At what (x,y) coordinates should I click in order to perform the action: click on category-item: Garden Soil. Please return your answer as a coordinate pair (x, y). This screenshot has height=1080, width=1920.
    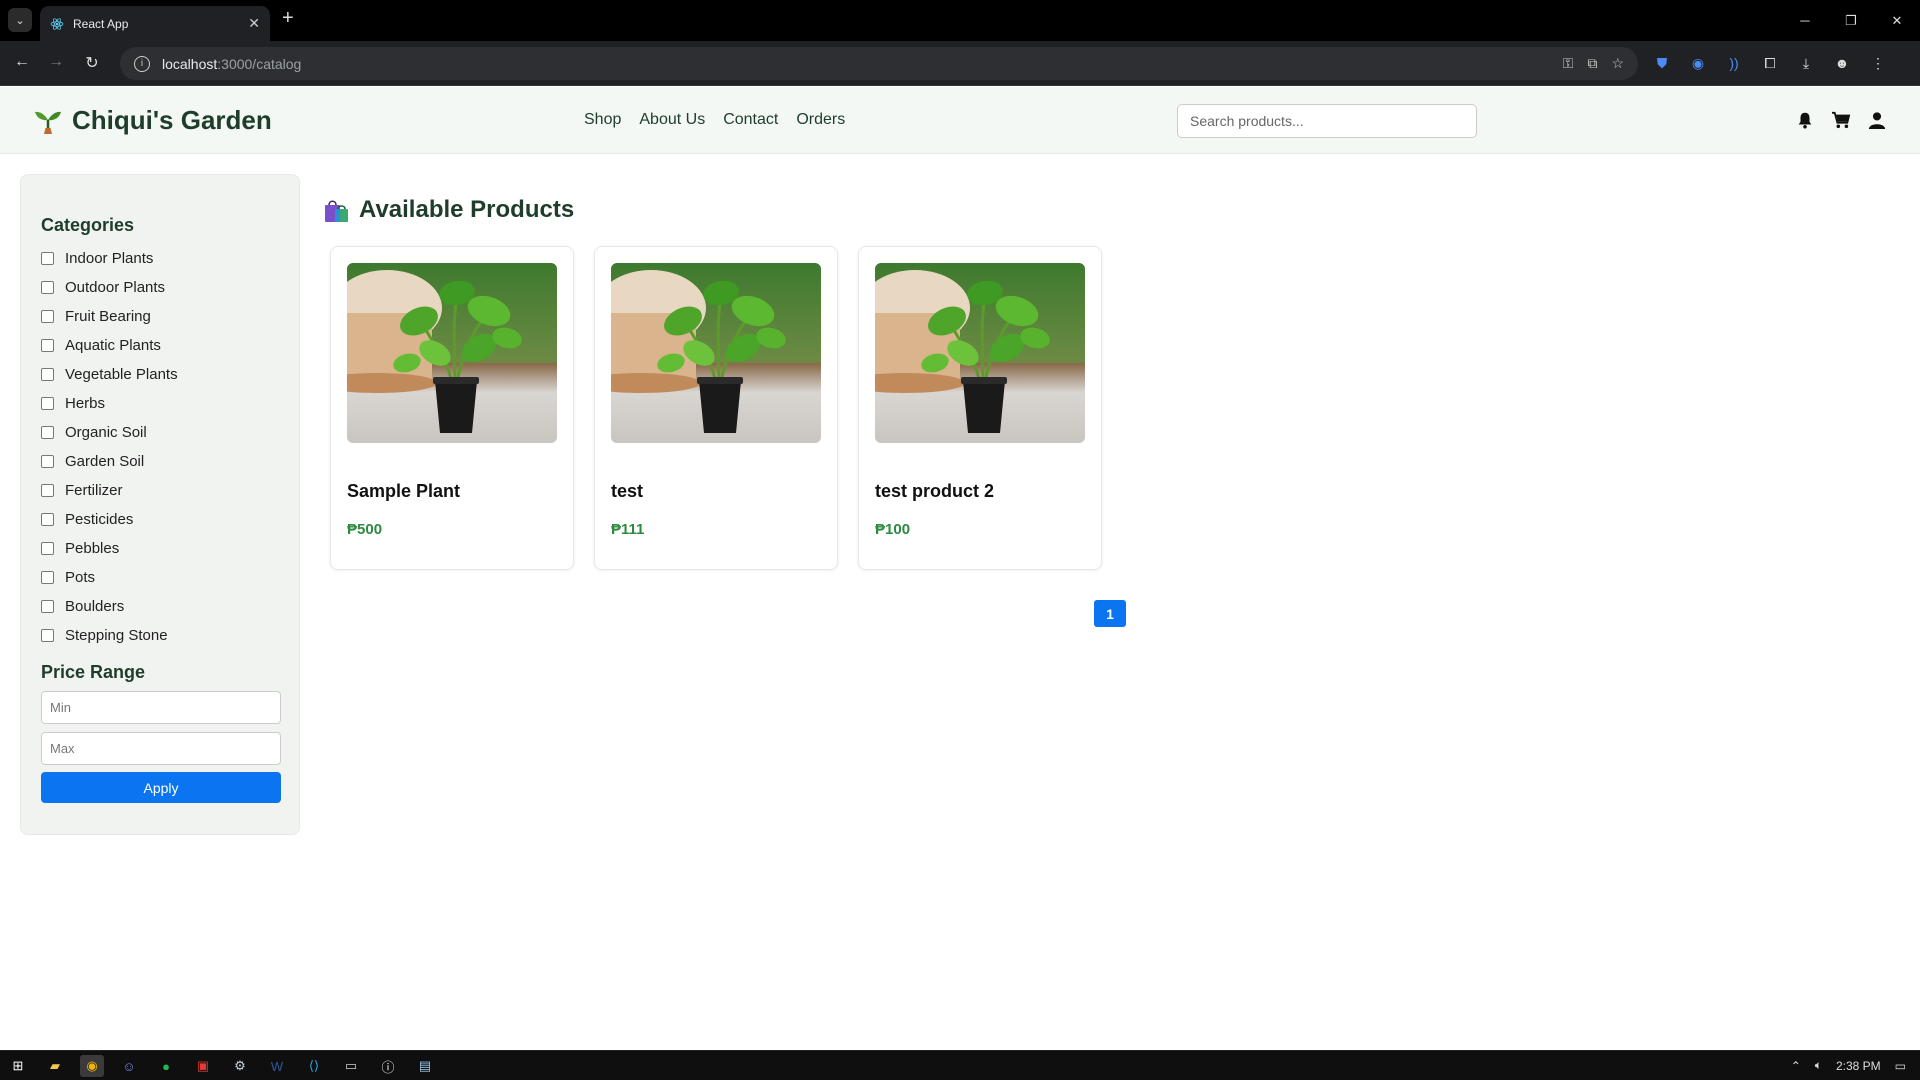
    Looking at the image, I should click on (160, 461).